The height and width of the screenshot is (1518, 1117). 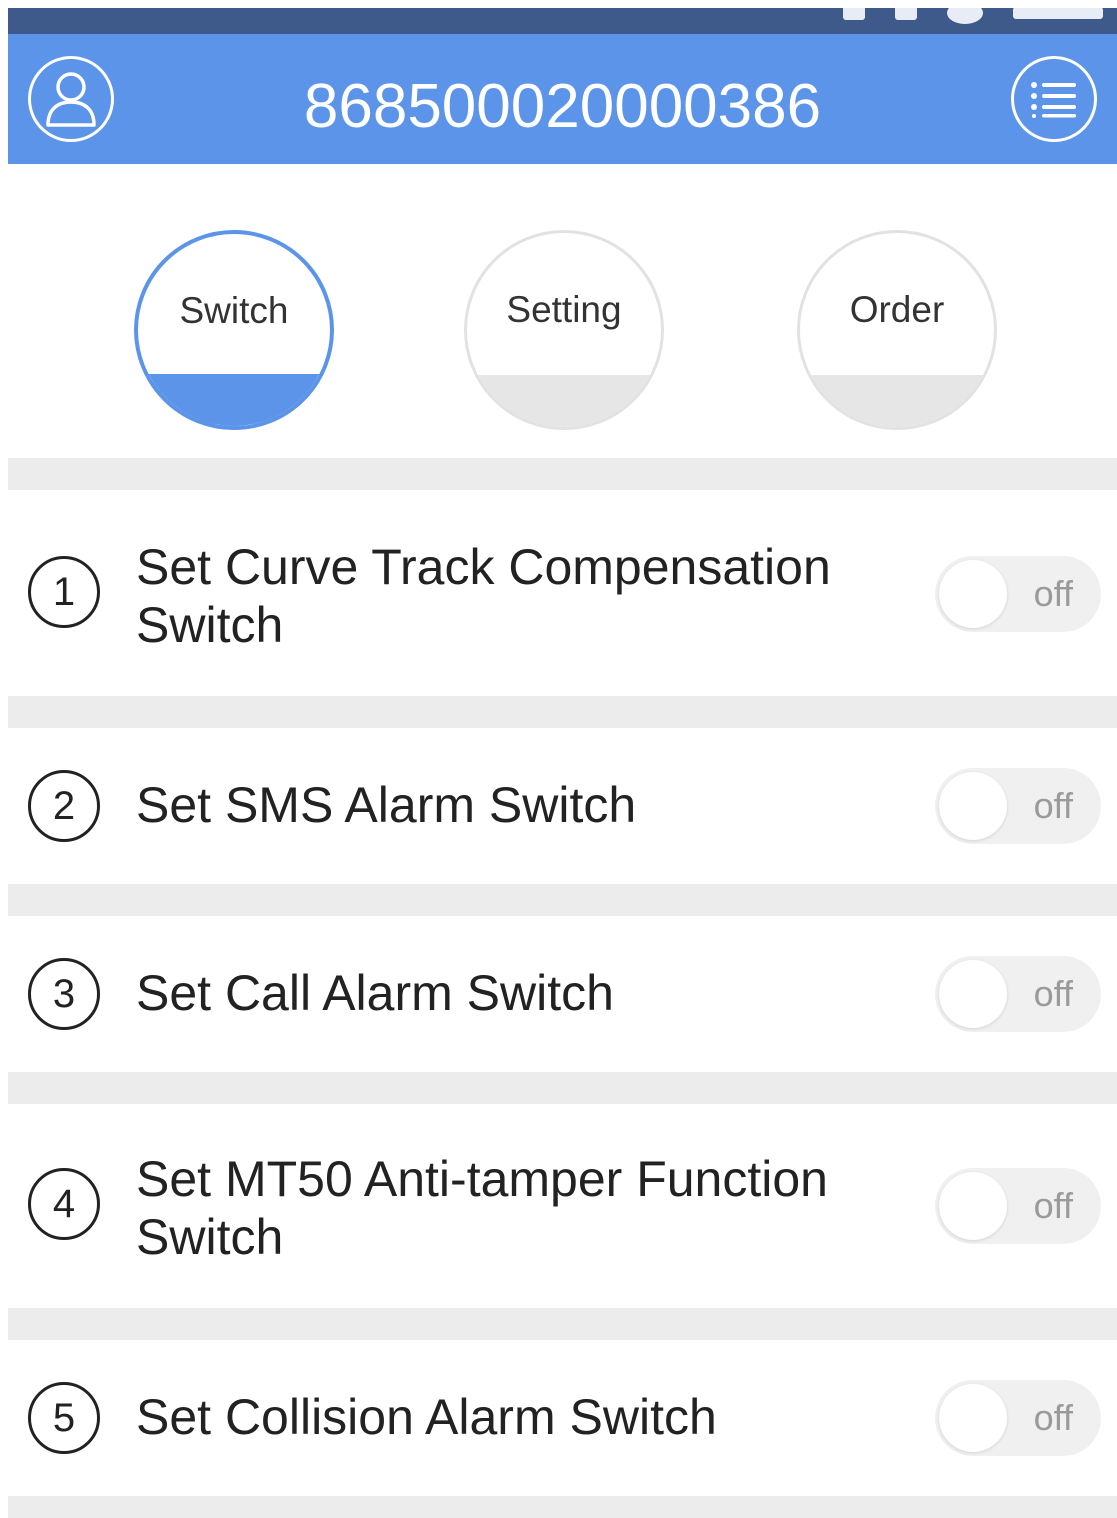 I want to click on wifi-icon, so click(x=854, y=14).